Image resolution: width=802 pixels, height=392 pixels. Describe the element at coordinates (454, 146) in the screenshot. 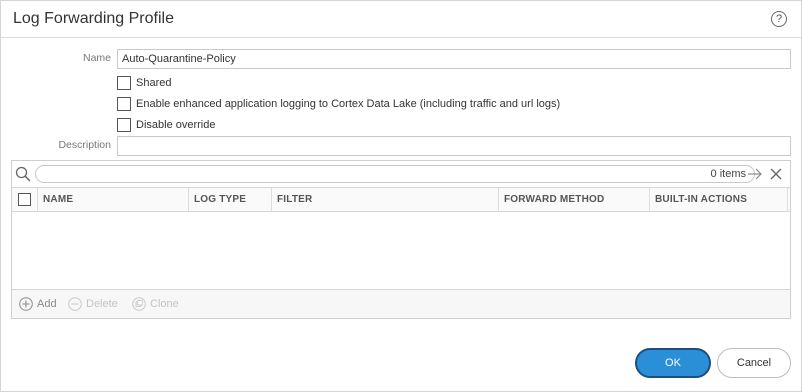

I see `description-input` at that location.